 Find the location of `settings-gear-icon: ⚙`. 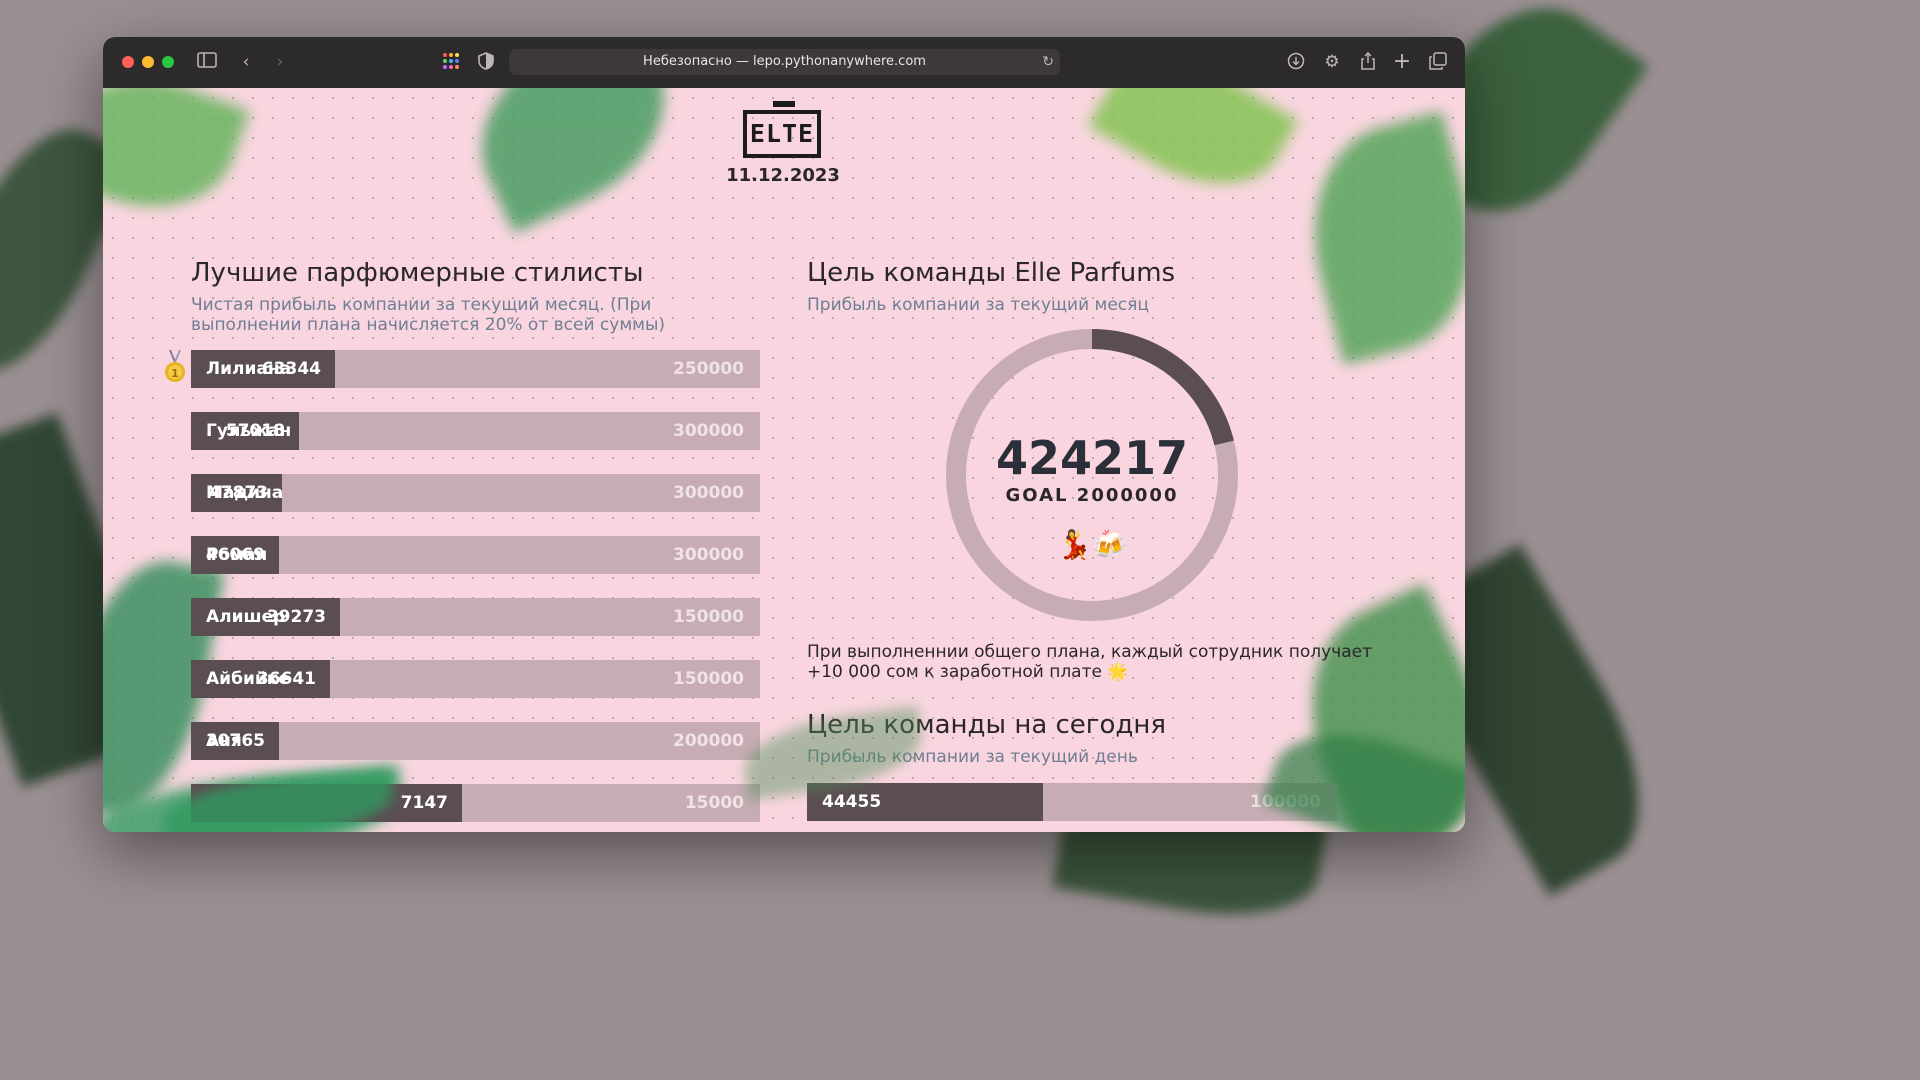

settings-gear-icon: ⚙ is located at coordinates (1332, 62).